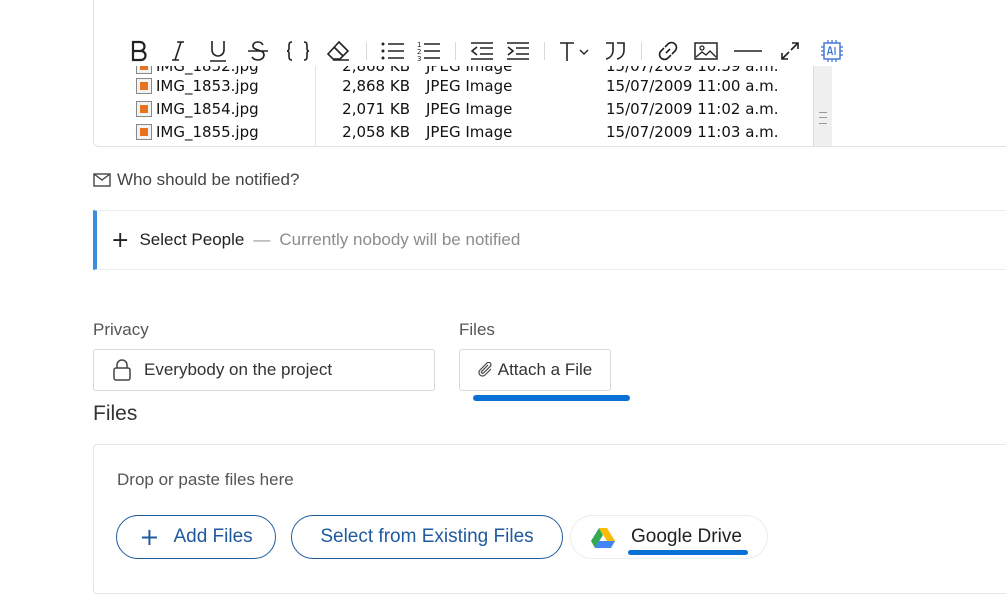 This screenshot has height=594, width=1006. Describe the element at coordinates (315, 106) in the screenshot. I see `column-divider` at that location.